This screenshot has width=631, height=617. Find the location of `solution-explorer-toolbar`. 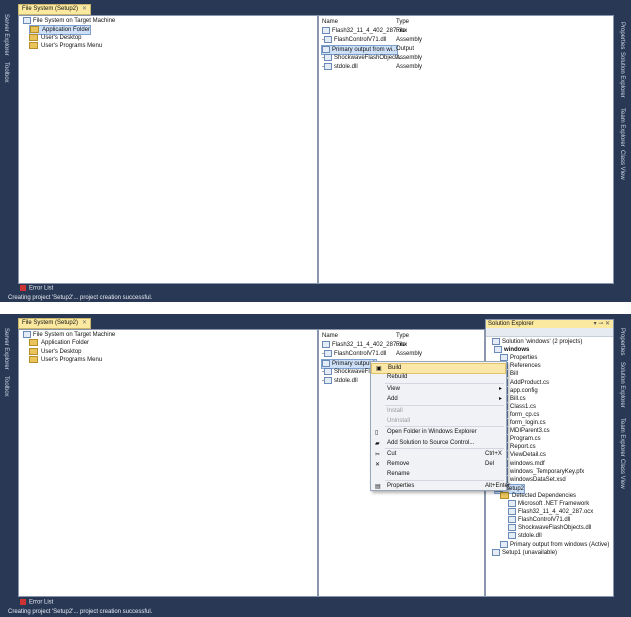

solution-explorer-toolbar is located at coordinates (549, 332).